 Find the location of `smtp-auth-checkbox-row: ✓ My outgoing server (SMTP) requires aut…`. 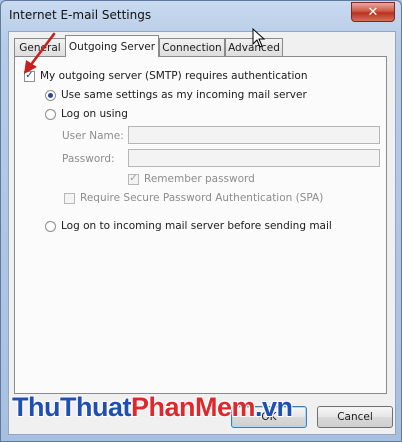

smtp-auth-checkbox-row: ✓ My outgoing server (SMTP) requires aut… is located at coordinates (166, 76).